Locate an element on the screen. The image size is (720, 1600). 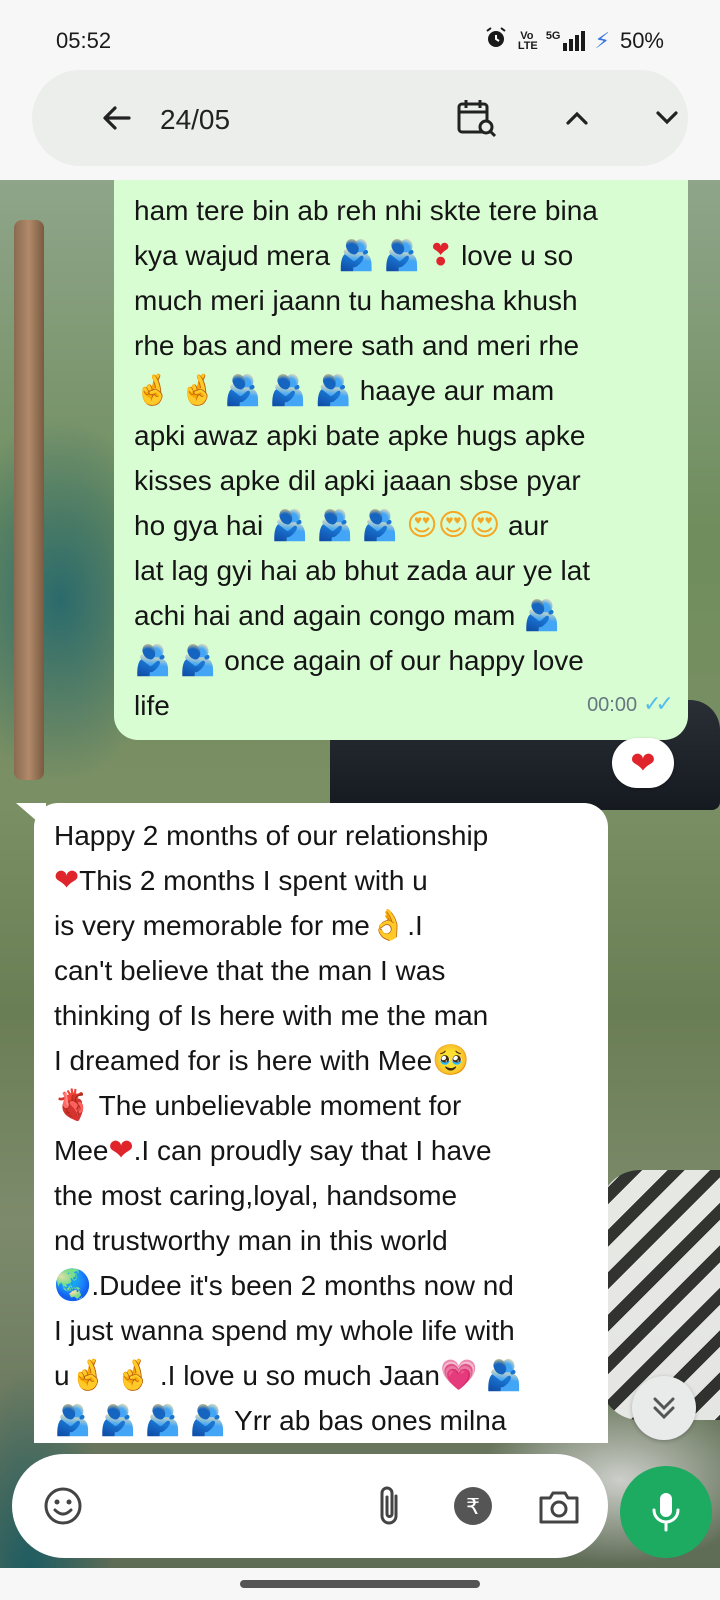
message-line: 🫀 The unbelievable moment for is located at coordinates (258, 1105).